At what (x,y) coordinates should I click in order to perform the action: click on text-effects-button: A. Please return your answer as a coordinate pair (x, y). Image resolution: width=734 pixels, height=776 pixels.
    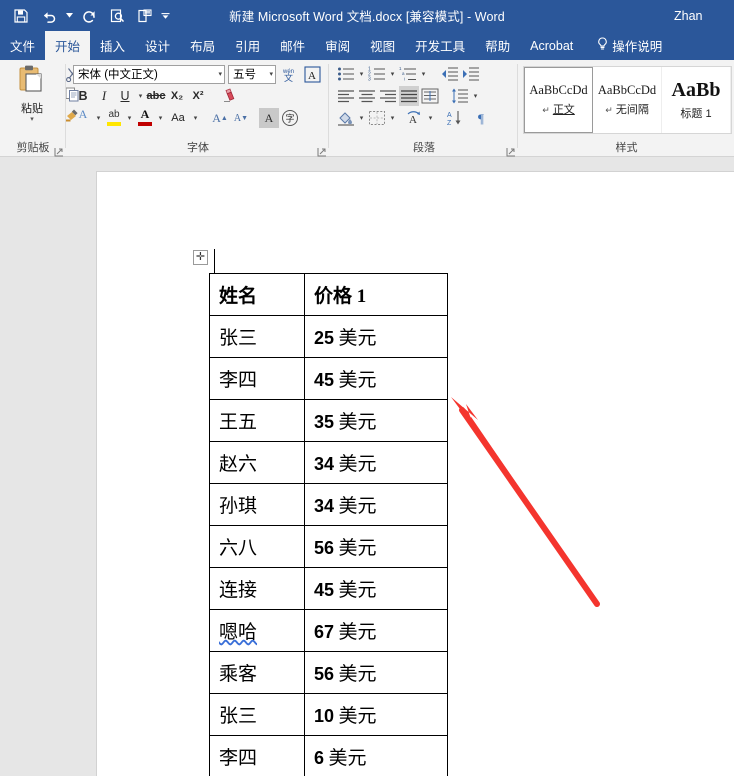
    Looking at the image, I should click on (83, 118).